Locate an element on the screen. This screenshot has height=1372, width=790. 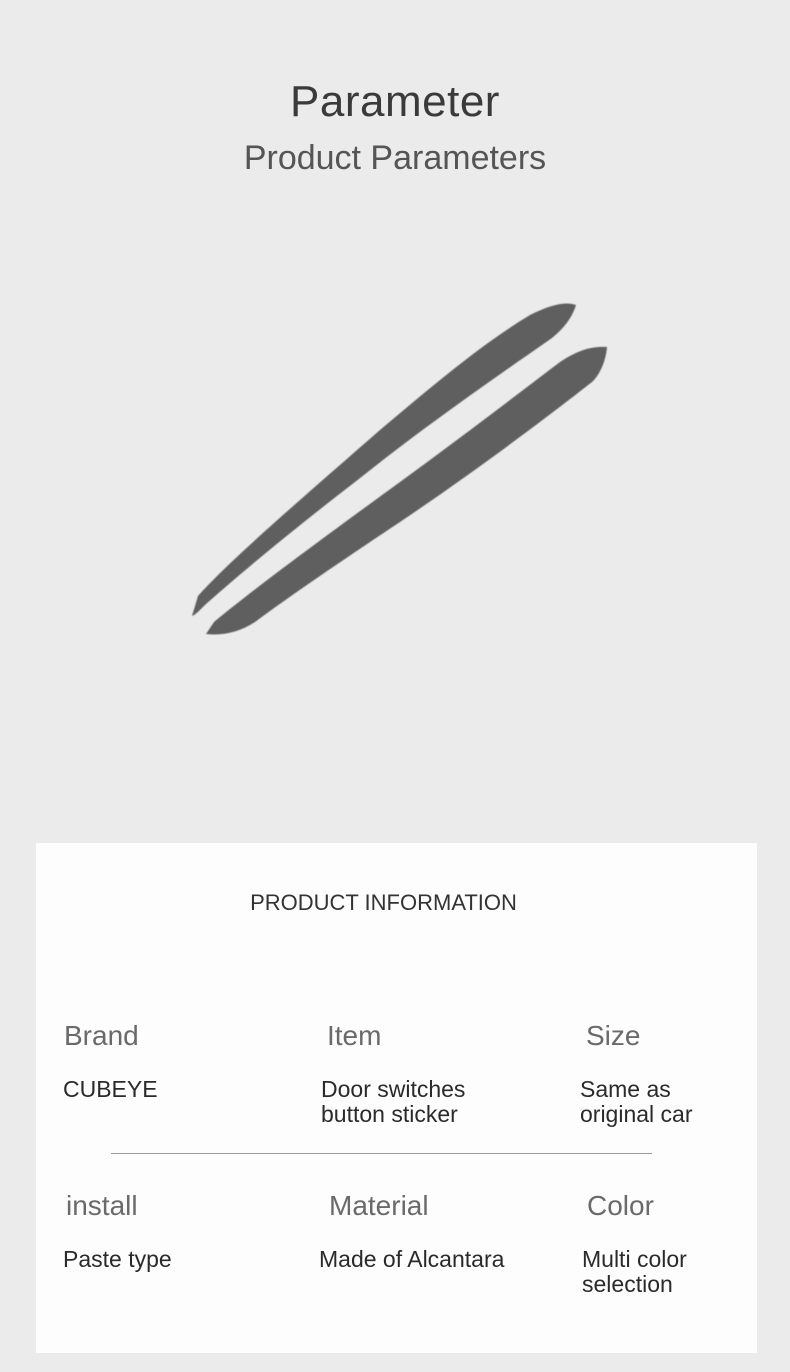
item-value: Door switches button sticker is located at coordinates (421, 1102).